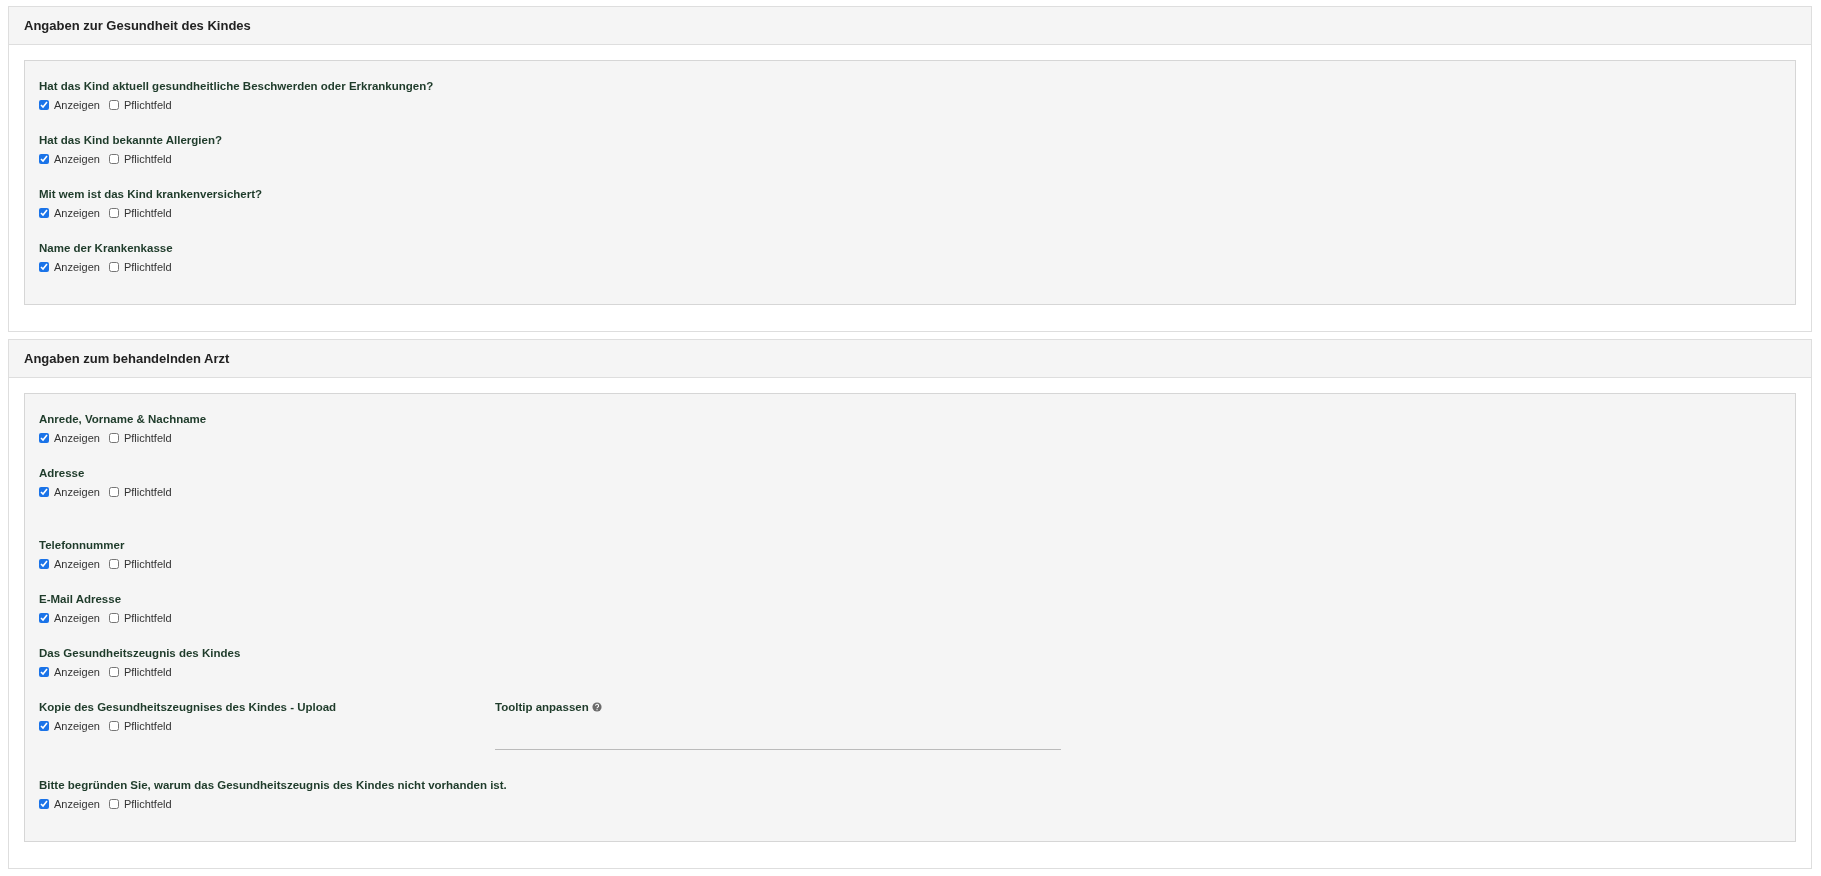  Describe the element at coordinates (137, 25) in the screenshot. I see `panel-title: Angaben zur Gesundheit des Kindes` at that location.